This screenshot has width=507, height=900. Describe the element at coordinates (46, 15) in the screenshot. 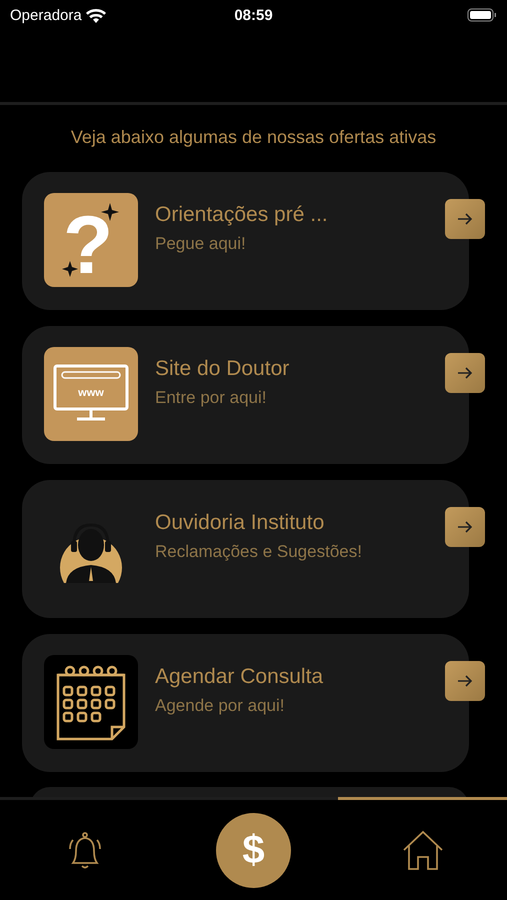

I see `carrier-name: Operadora` at that location.